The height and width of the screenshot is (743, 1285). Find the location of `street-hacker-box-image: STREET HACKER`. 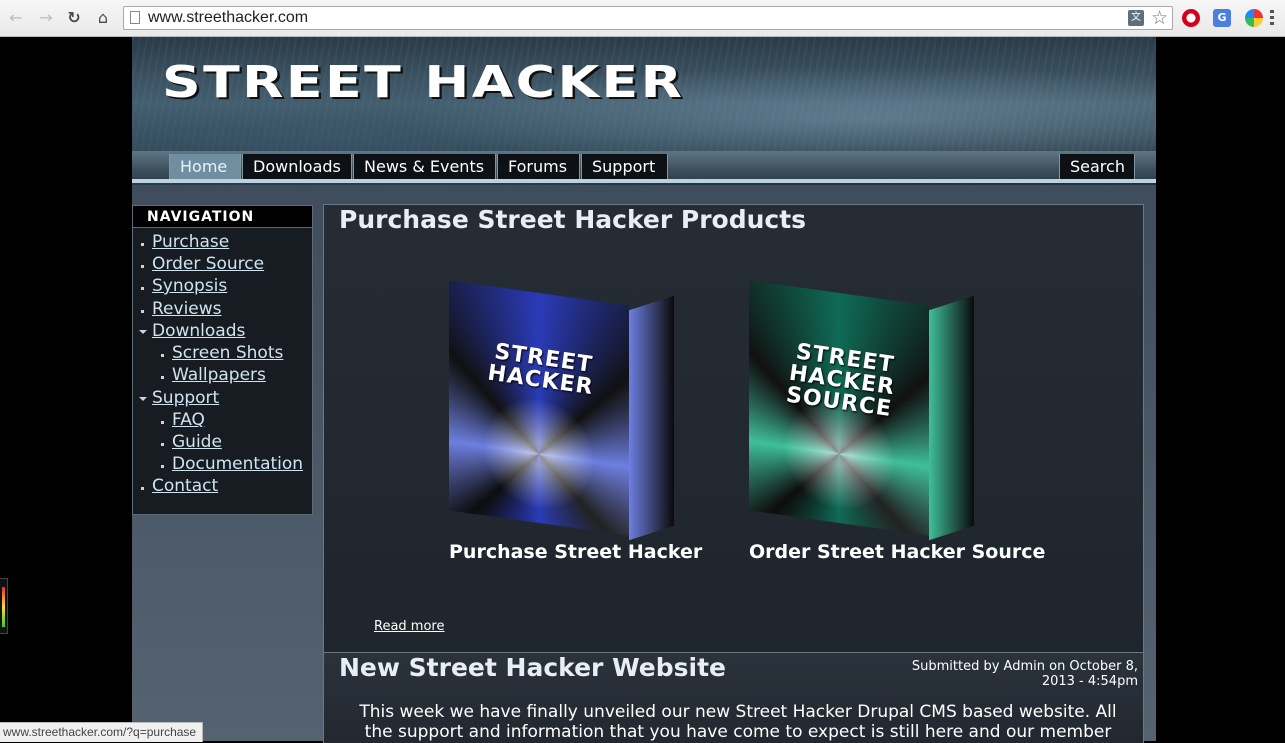

street-hacker-box-image: STREET HACKER is located at coordinates (561, 402).